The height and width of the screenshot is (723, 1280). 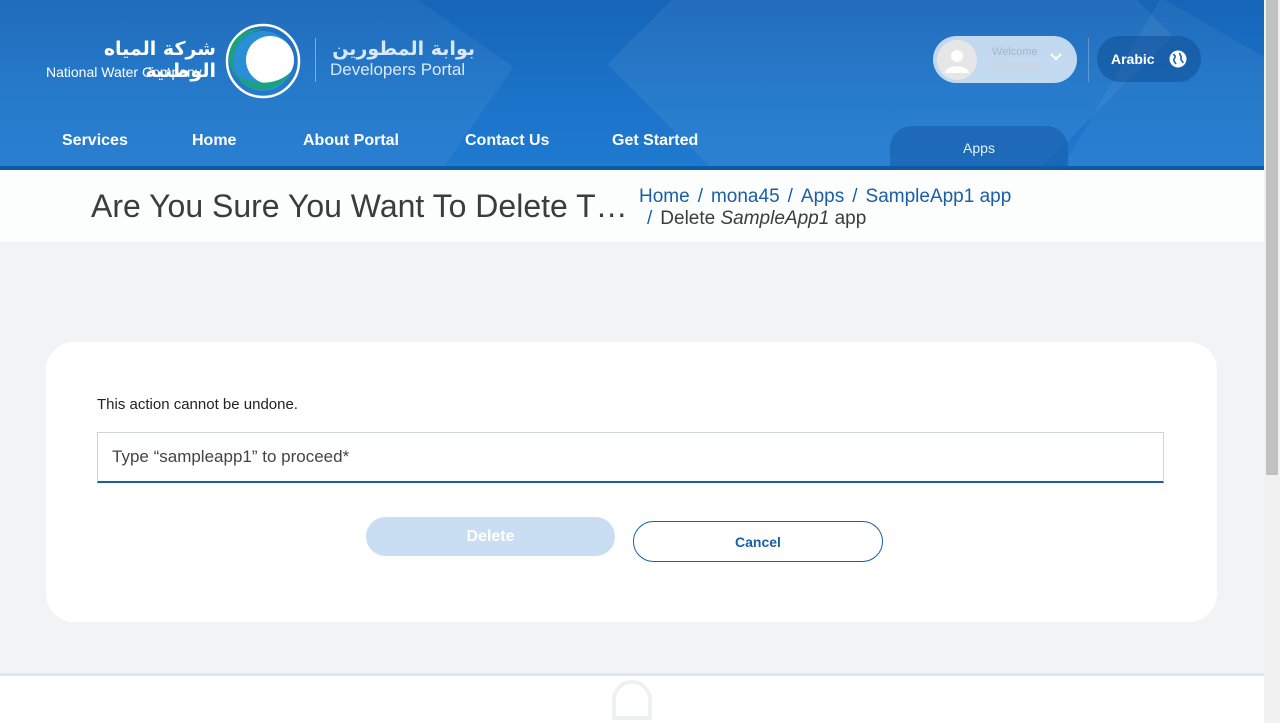 What do you see at coordinates (490, 536) in the screenshot?
I see `delete-button: Delete` at bounding box center [490, 536].